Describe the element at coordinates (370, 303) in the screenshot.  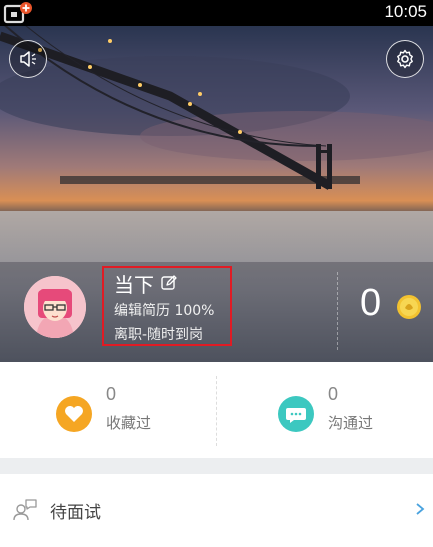
I see `coin-count: 0` at that location.